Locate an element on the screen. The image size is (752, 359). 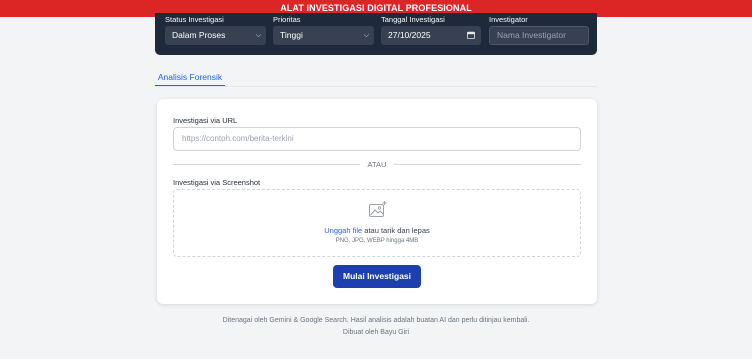
or-separator: ATAU is located at coordinates (377, 164).